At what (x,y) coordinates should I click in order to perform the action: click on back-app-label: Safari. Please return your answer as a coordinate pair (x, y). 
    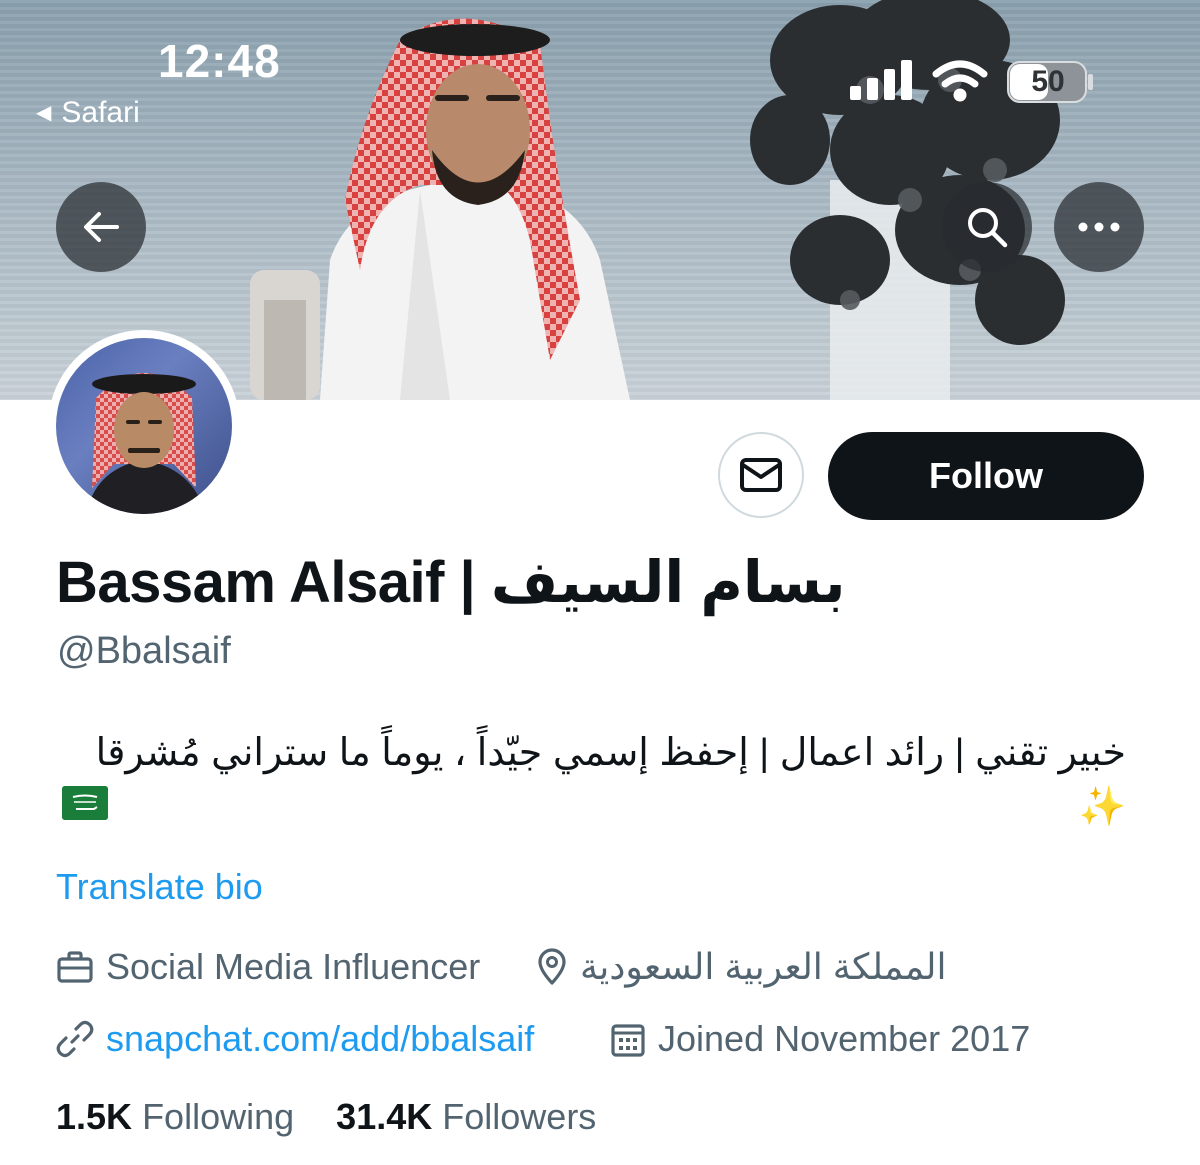
    Looking at the image, I should click on (100, 112).